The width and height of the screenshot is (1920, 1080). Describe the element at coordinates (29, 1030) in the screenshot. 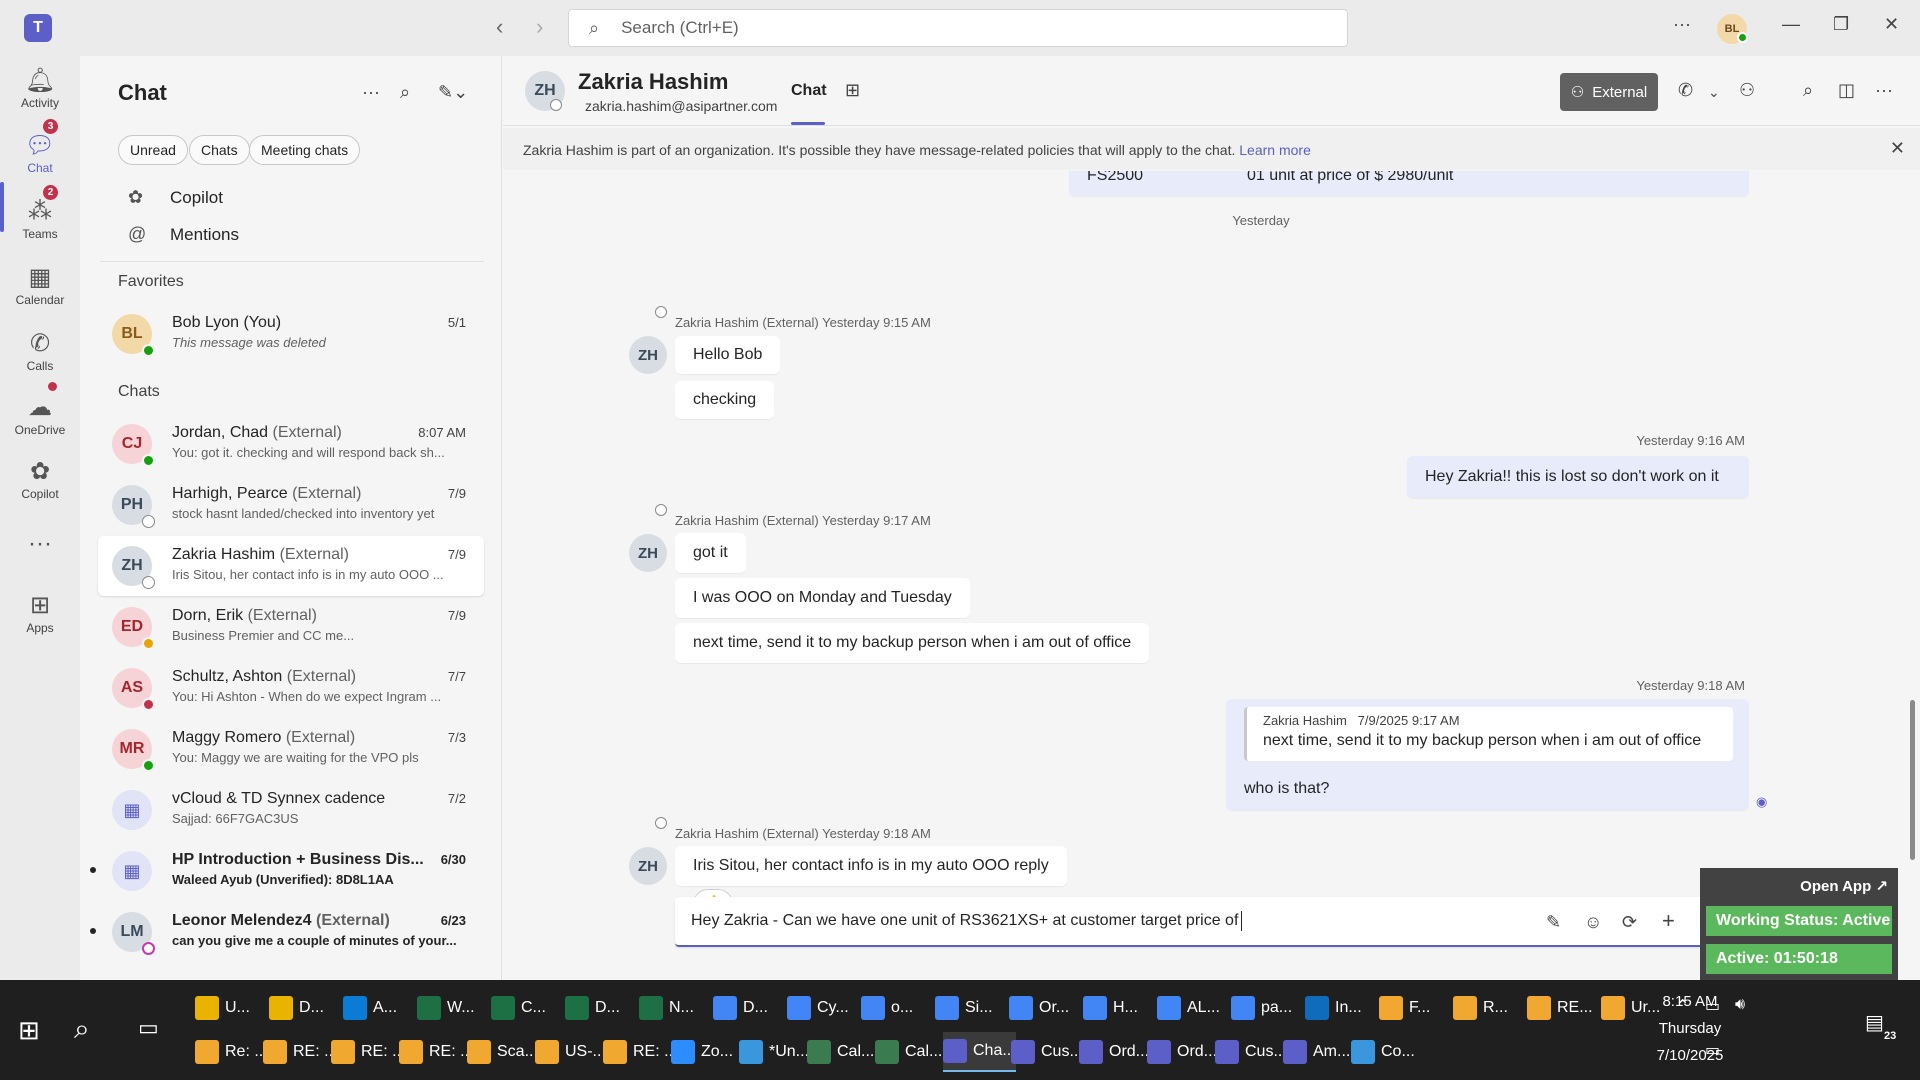

I see `windows-start-icon: ⊞` at that location.